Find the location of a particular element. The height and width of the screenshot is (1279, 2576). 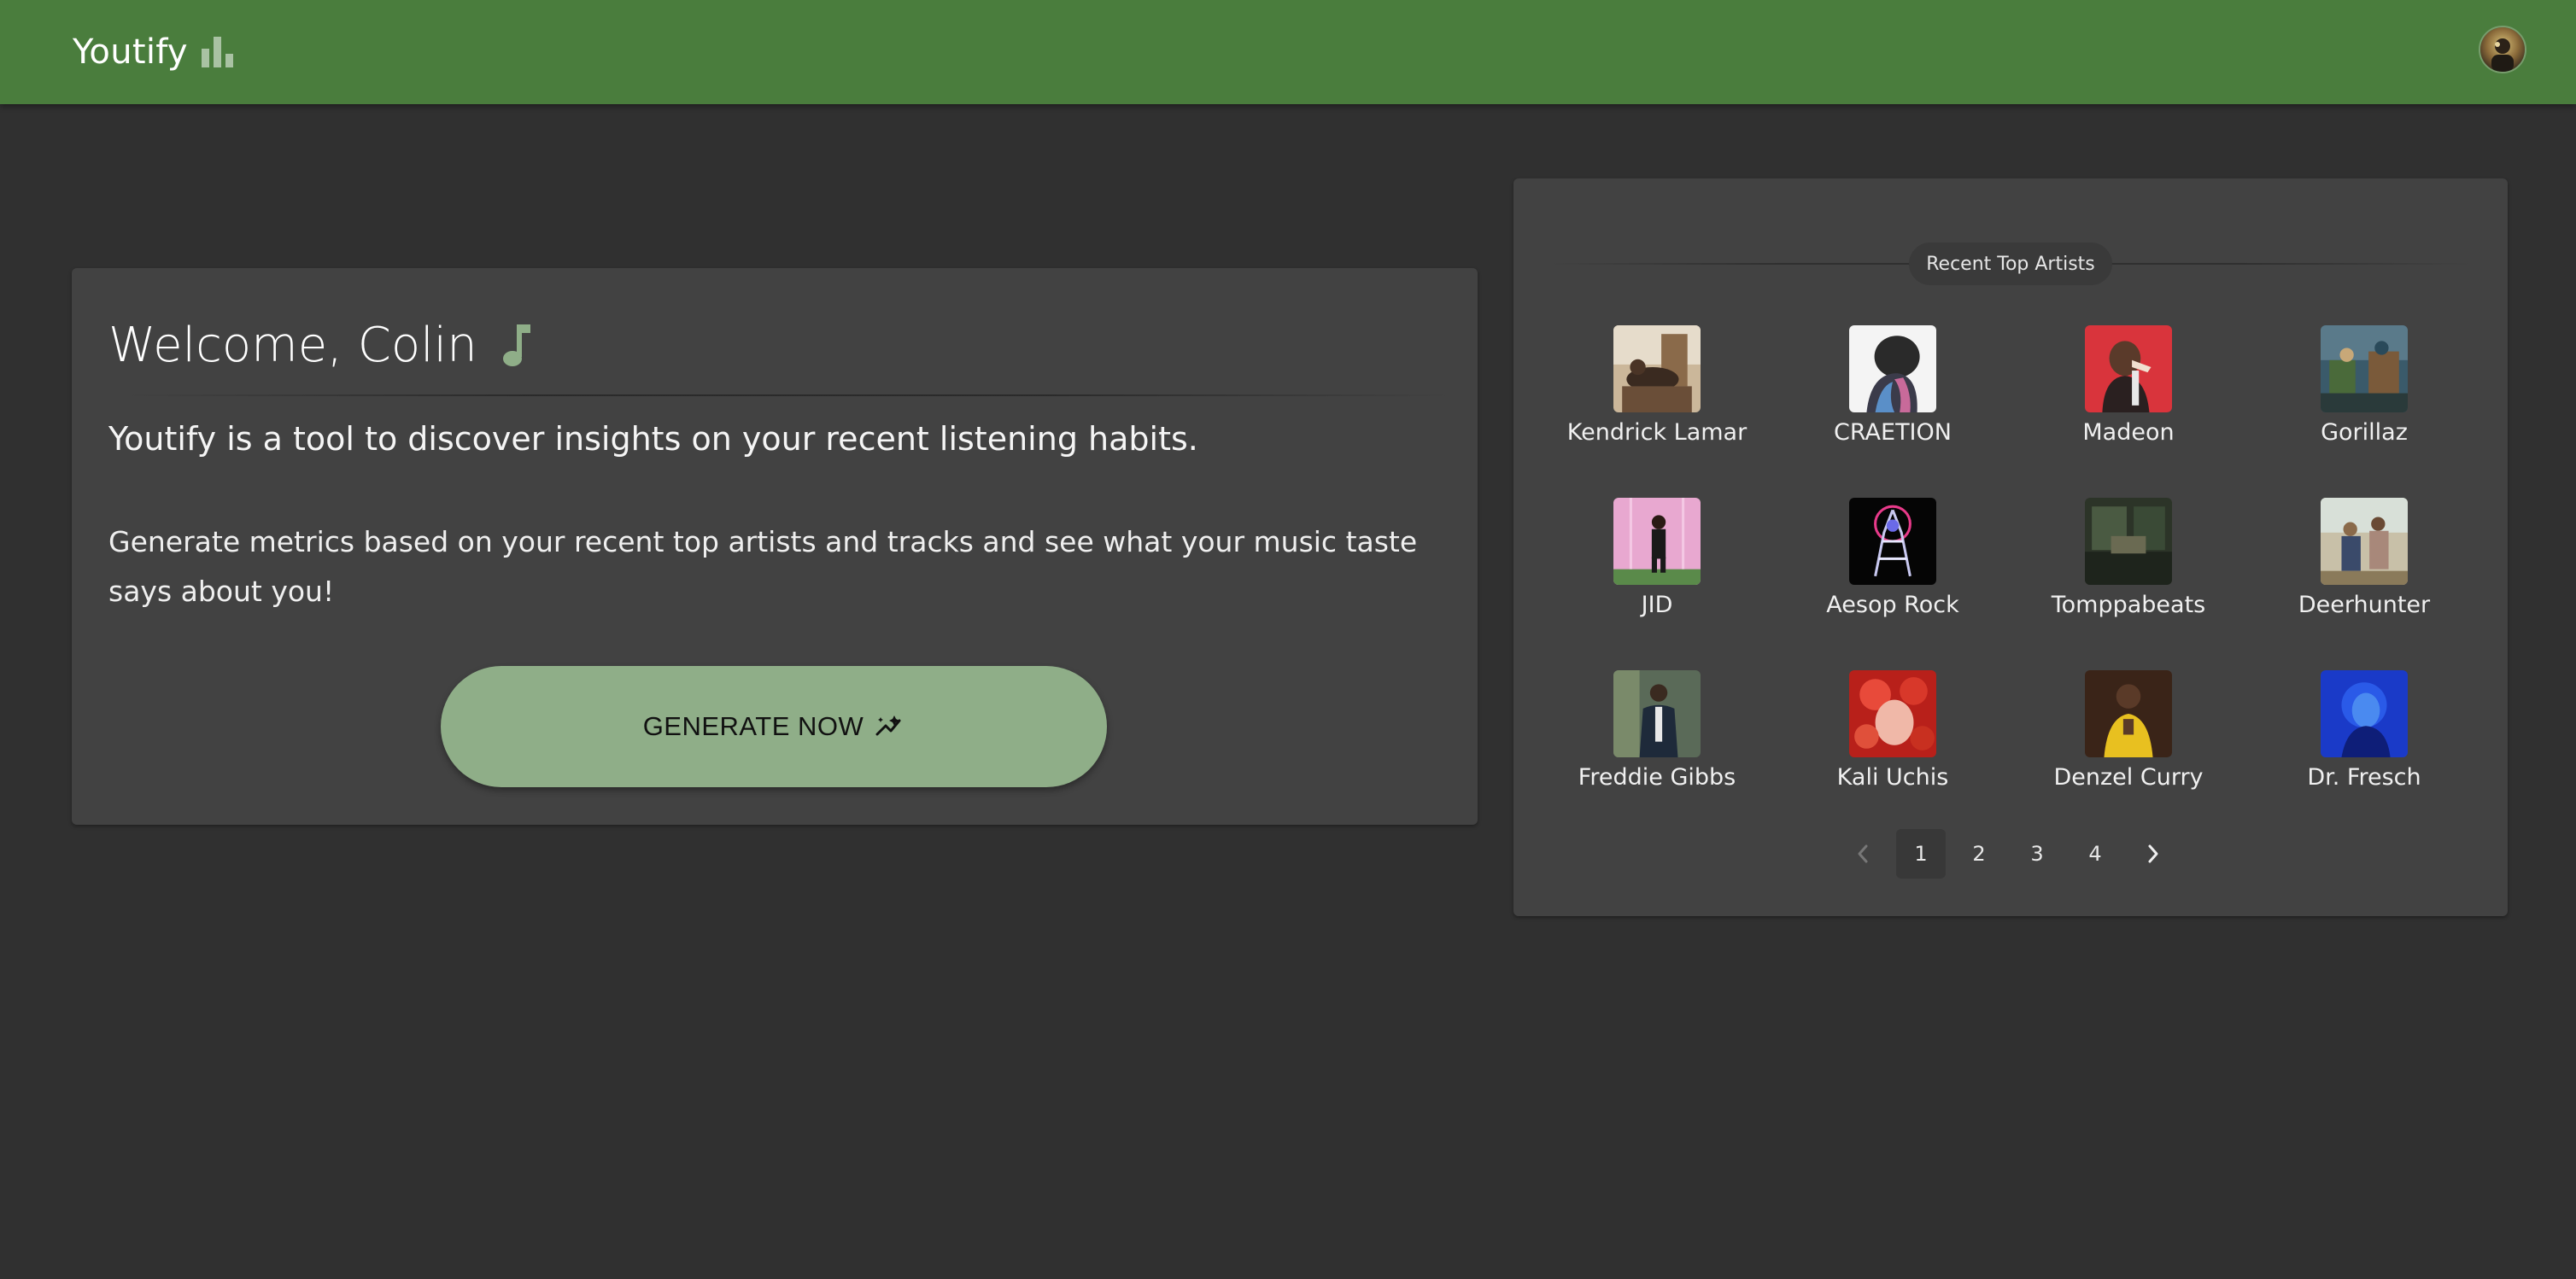

prev-page-button is located at coordinates (1863, 854).